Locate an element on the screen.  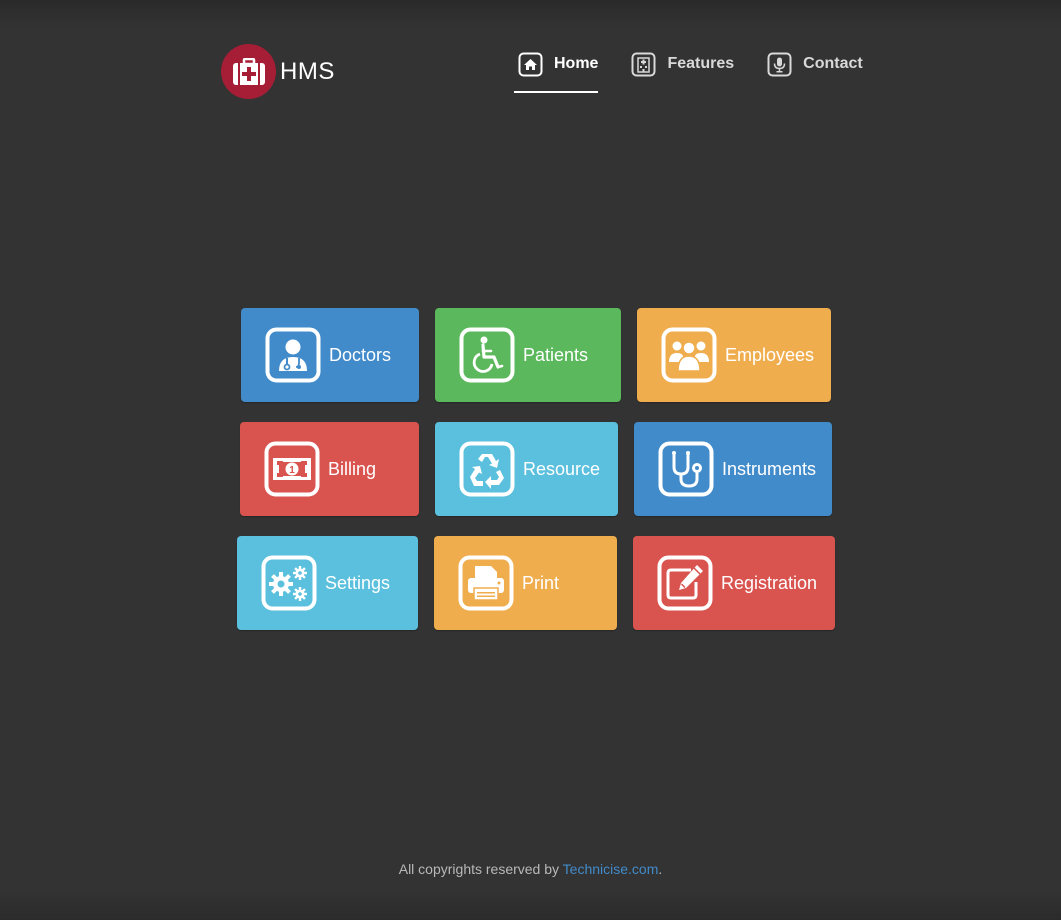
nav-item-home: Home is located at coordinates (556, 71).